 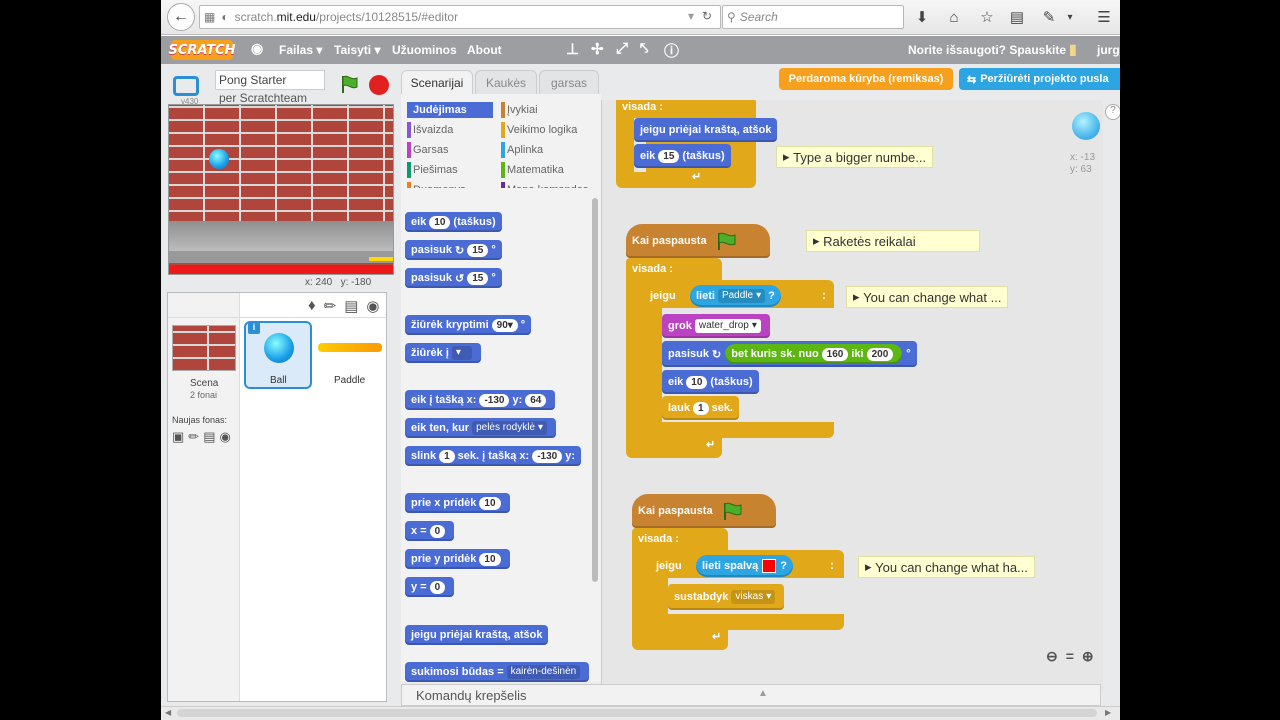 I want to click on search-box: ⚲ Search, so click(x=813, y=17).